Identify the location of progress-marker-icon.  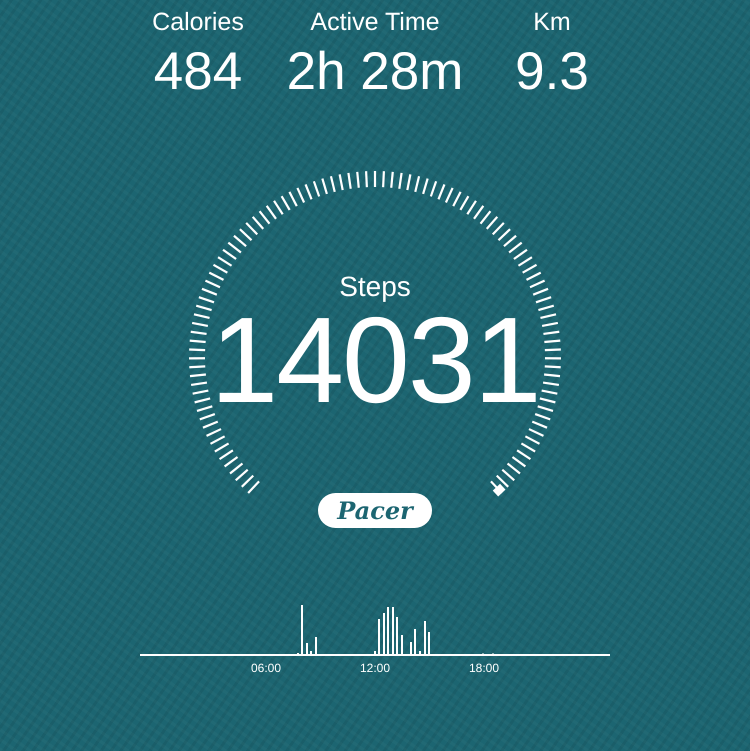
(499, 490).